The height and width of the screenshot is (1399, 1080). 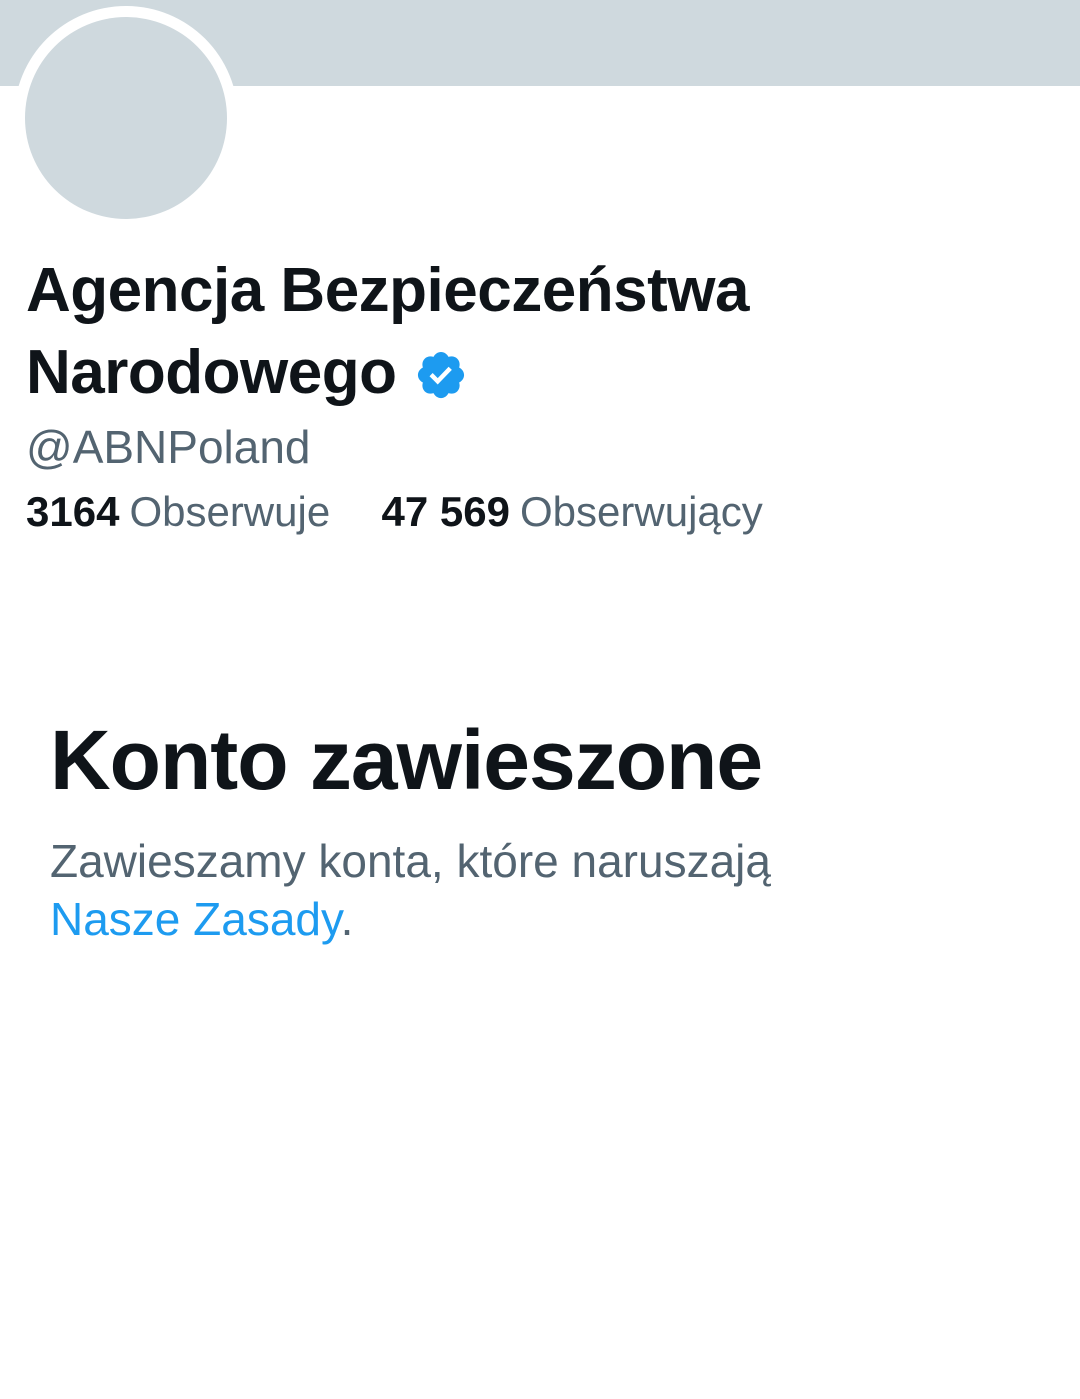 I want to click on suspension-title: Konto zawieszone, so click(x=406, y=760).